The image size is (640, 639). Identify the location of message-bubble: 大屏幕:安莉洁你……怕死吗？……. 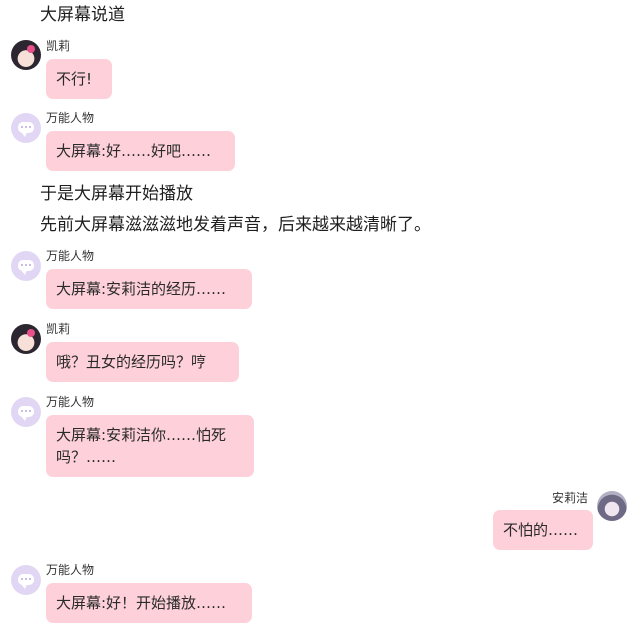
(150, 446).